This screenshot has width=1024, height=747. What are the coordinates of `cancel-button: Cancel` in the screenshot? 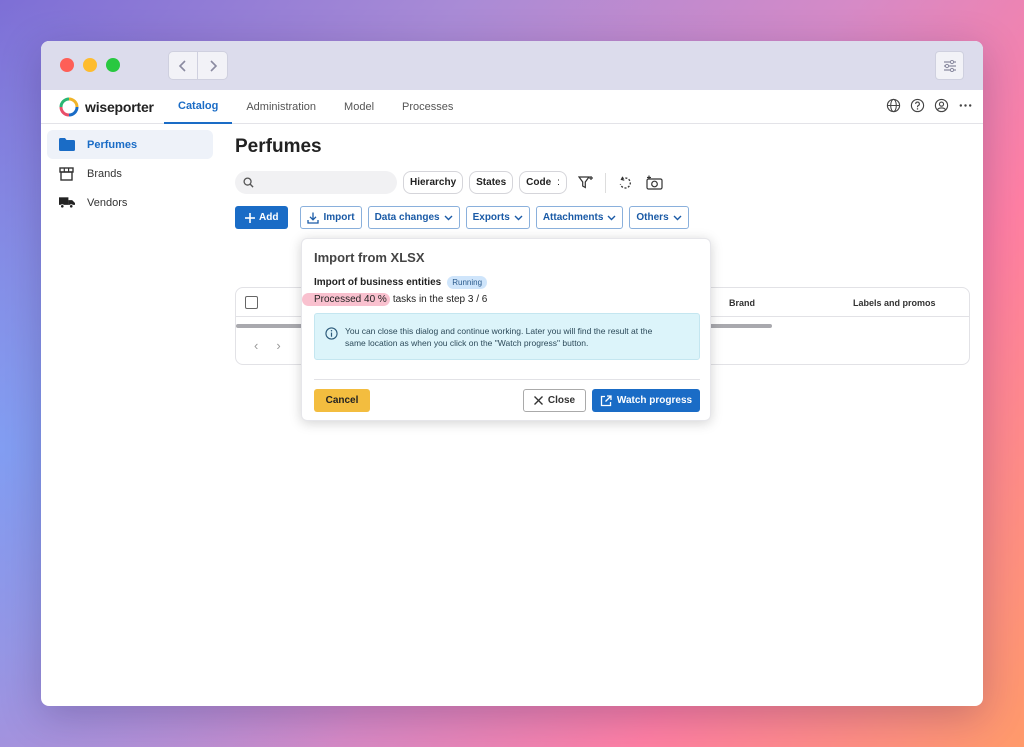 It's located at (342, 400).